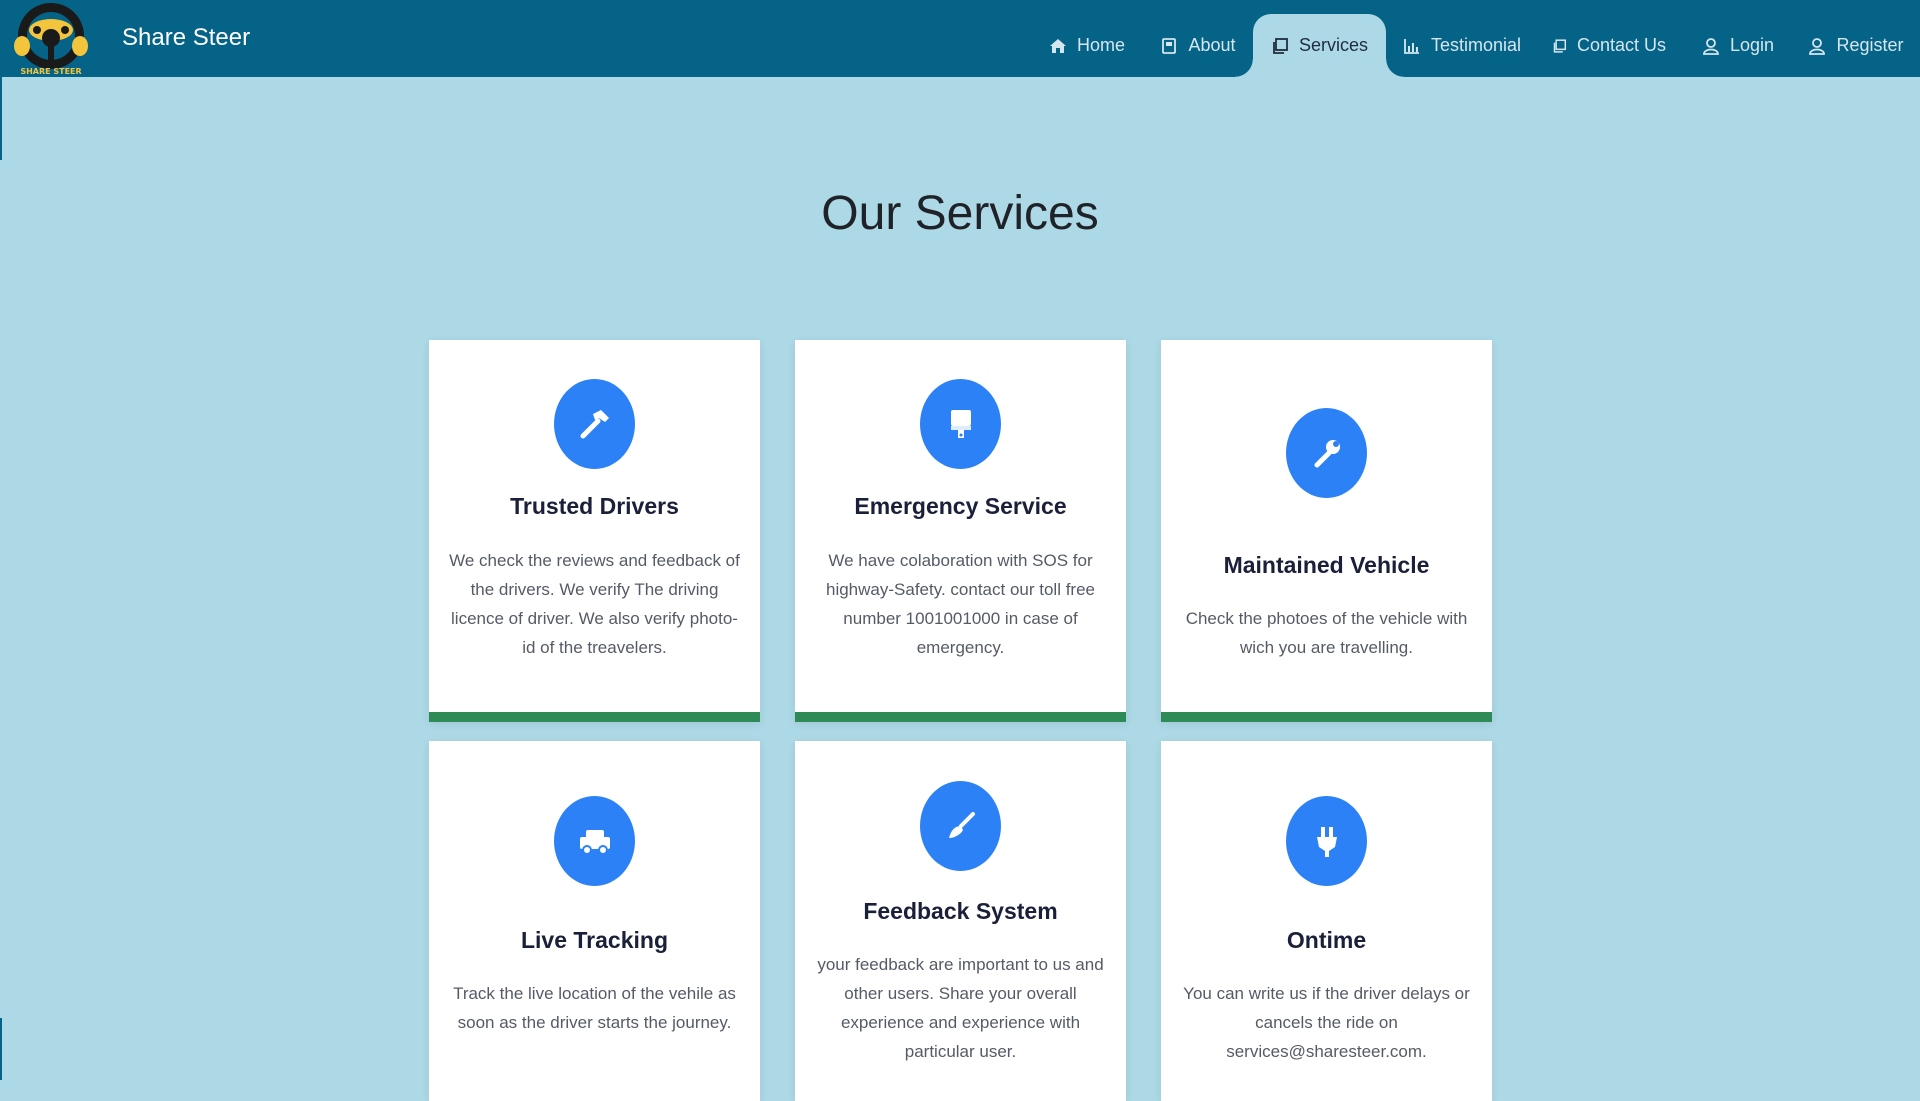  Describe the element at coordinates (960, 506) in the screenshot. I see `card-title: Emergency Service` at that location.